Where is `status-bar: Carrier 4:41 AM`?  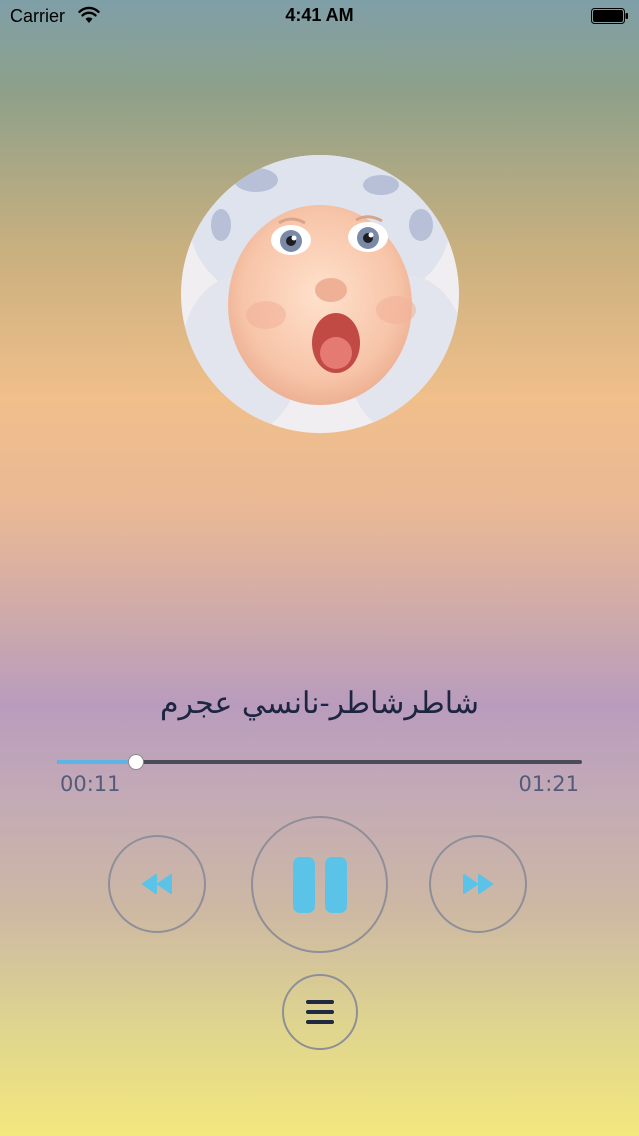
status-bar: Carrier 4:41 AM is located at coordinates (319, 17).